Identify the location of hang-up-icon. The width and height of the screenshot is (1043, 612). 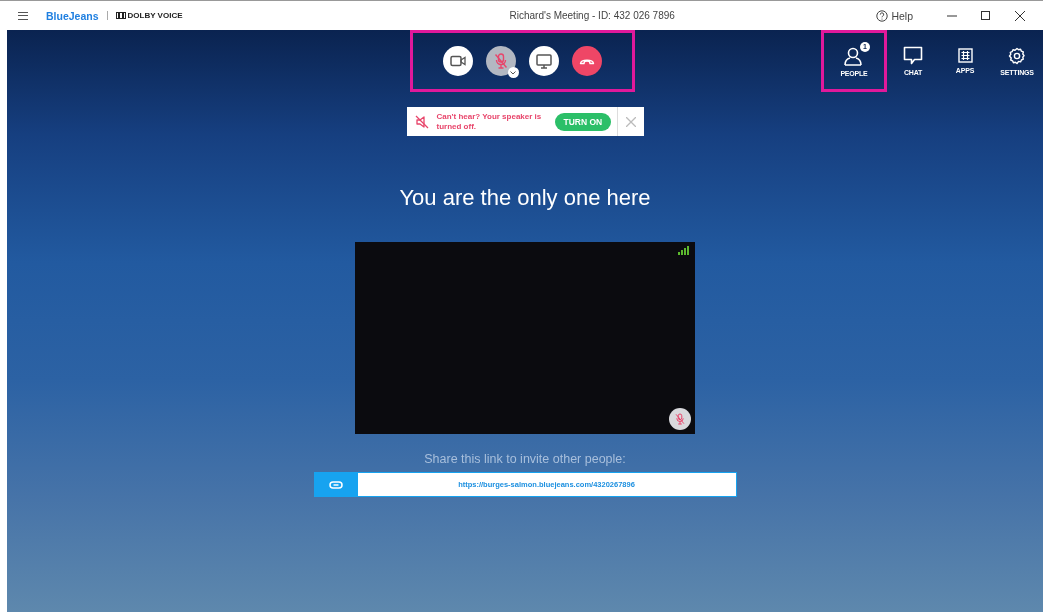
(586, 61).